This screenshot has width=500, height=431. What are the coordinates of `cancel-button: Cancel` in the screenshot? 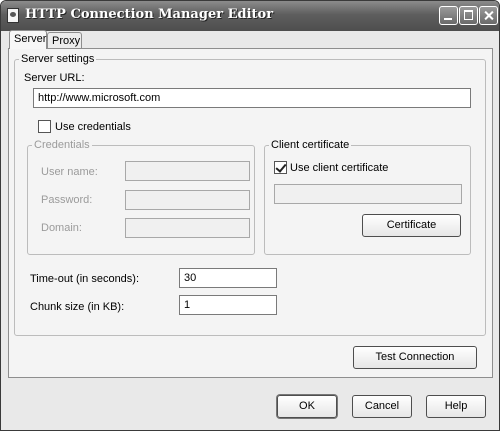 It's located at (382, 406).